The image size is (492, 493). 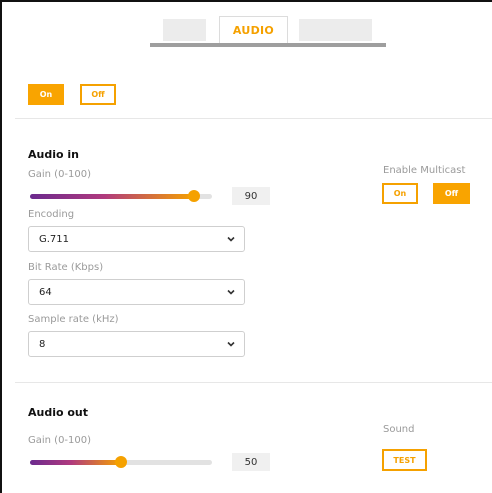 I want to click on audio-out-gain-value: 50, so click(x=251, y=462).